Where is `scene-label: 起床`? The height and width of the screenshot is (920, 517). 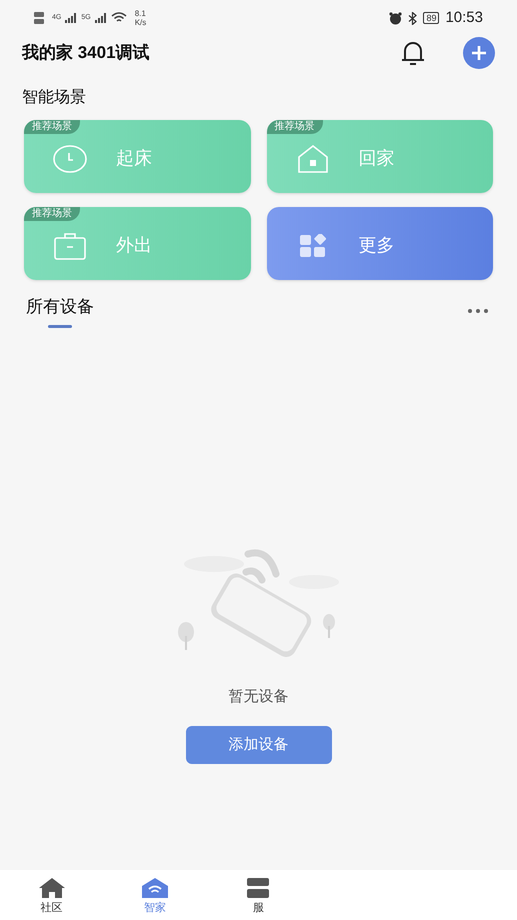
scene-label: 起床 is located at coordinates (134, 158).